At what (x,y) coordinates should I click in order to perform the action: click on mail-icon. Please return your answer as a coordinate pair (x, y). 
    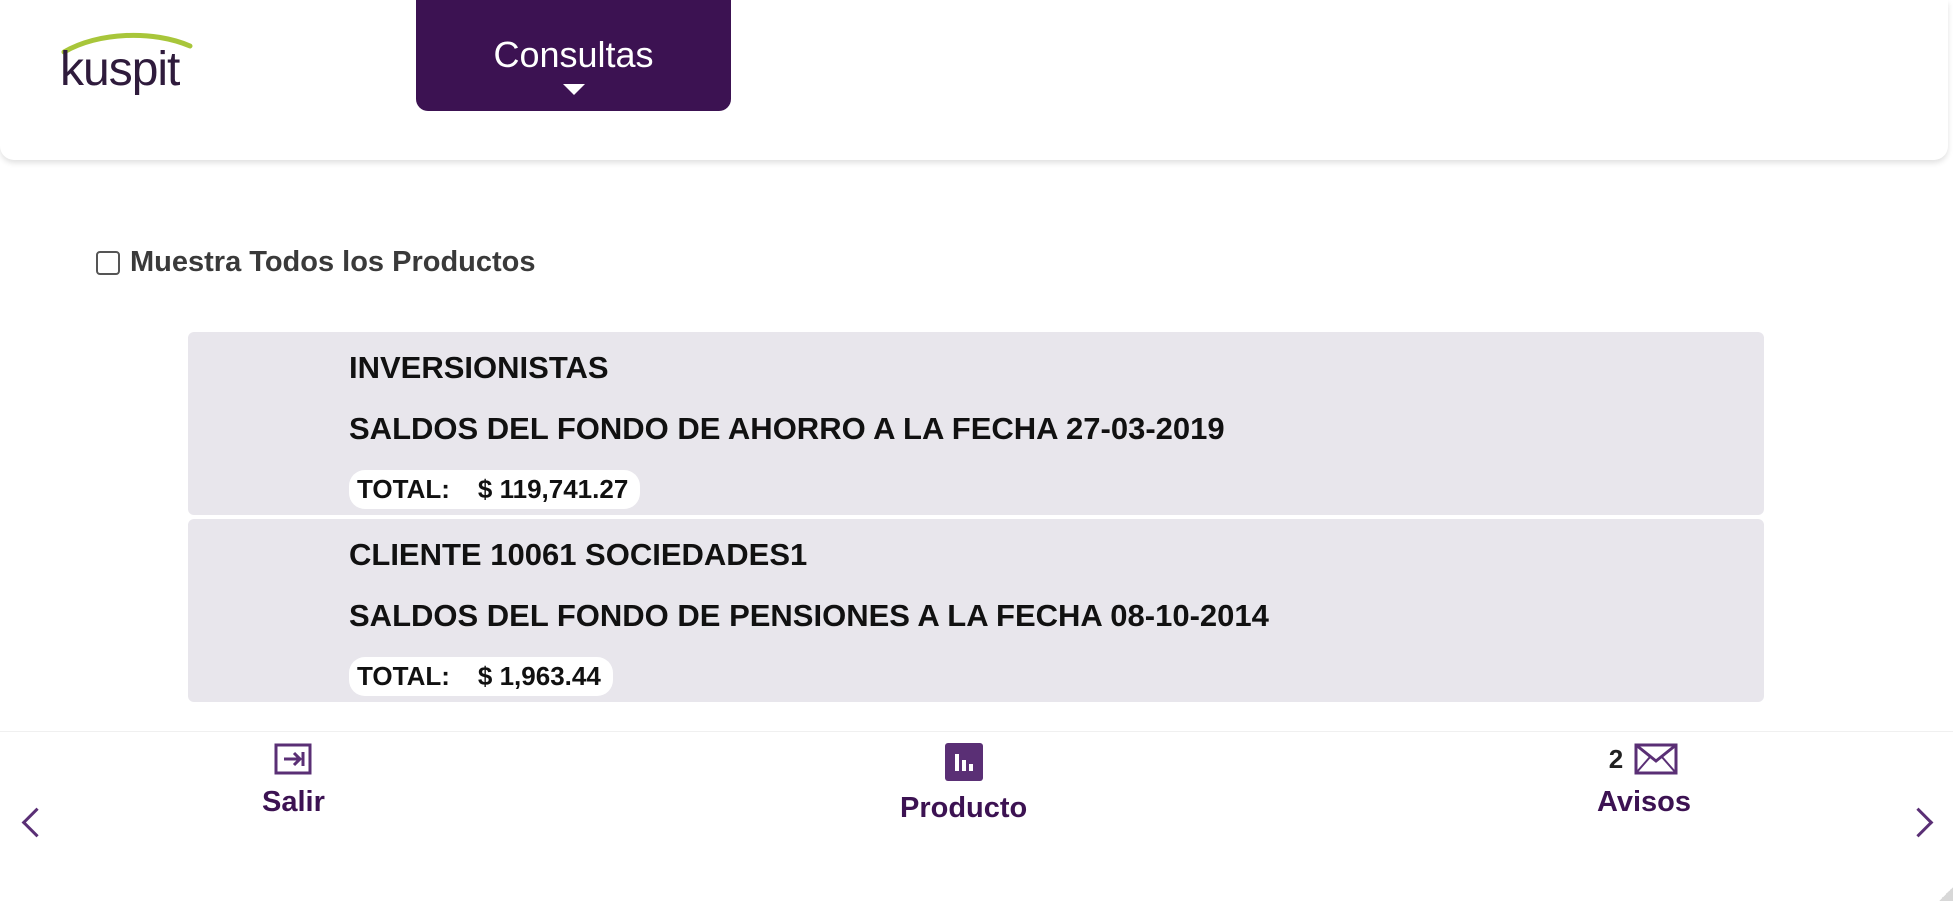
    Looking at the image, I should click on (1656, 759).